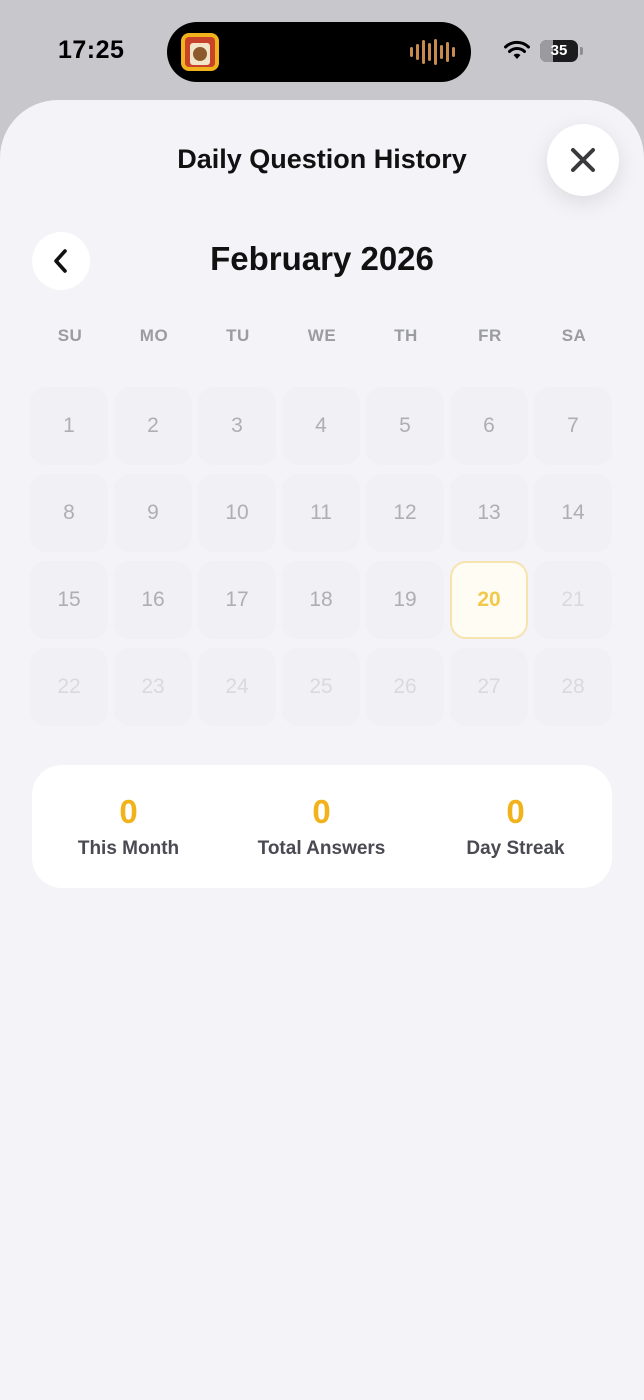 Image resolution: width=644 pixels, height=1400 pixels. I want to click on audio-waveform-icon, so click(432, 52).